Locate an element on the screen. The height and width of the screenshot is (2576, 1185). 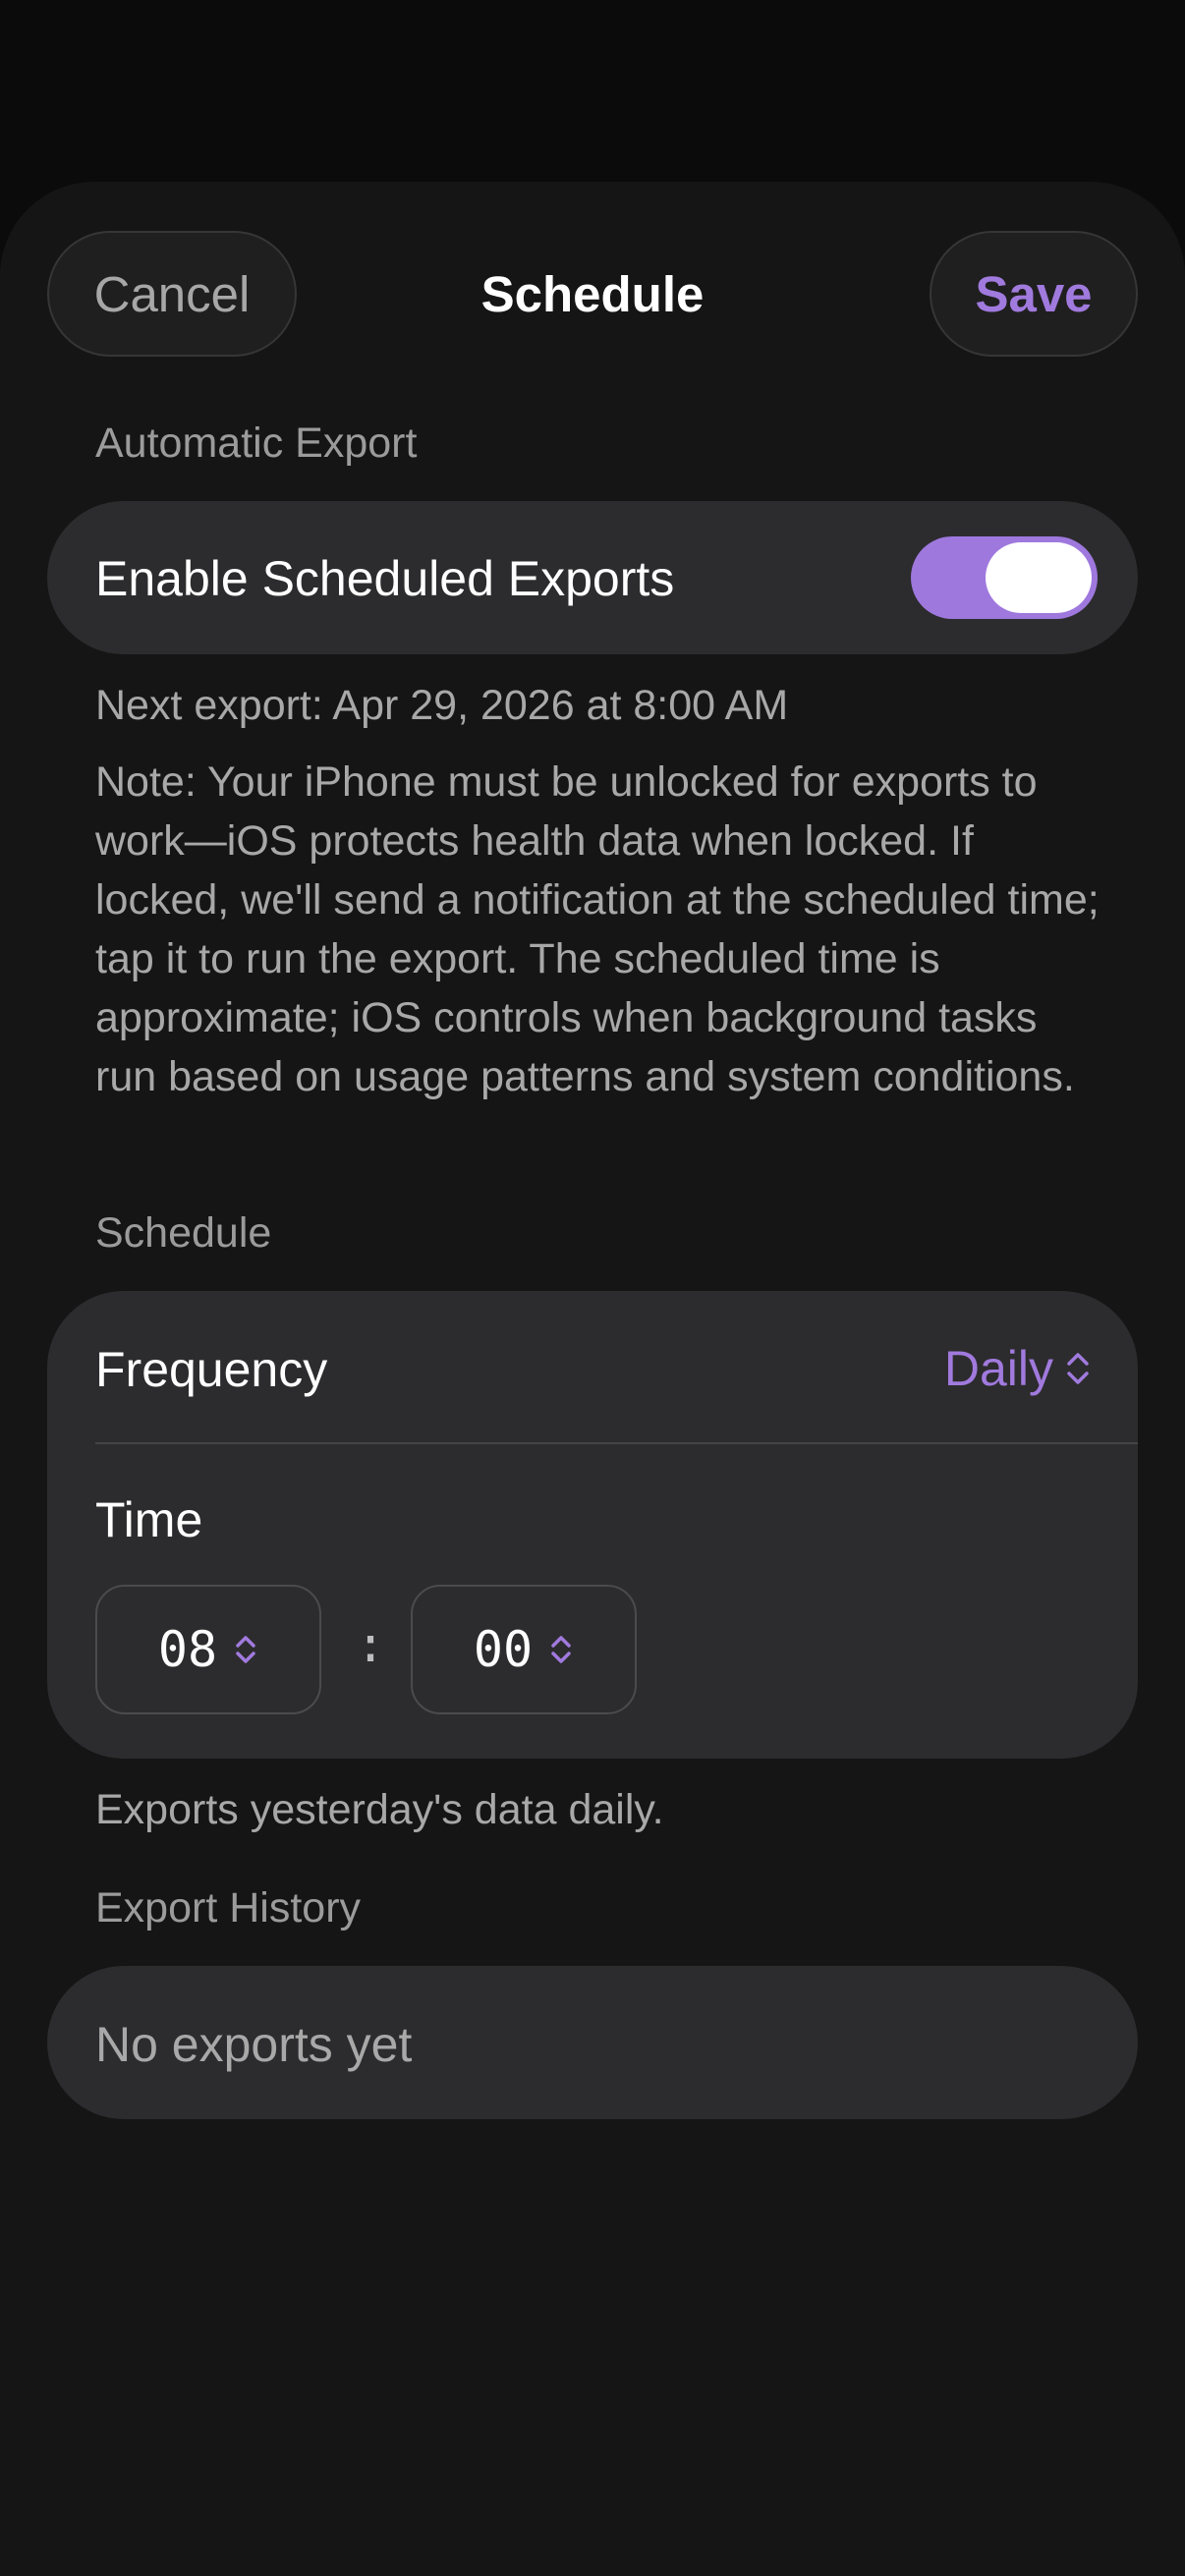
frequency-label: Frequency is located at coordinates (212, 1369).